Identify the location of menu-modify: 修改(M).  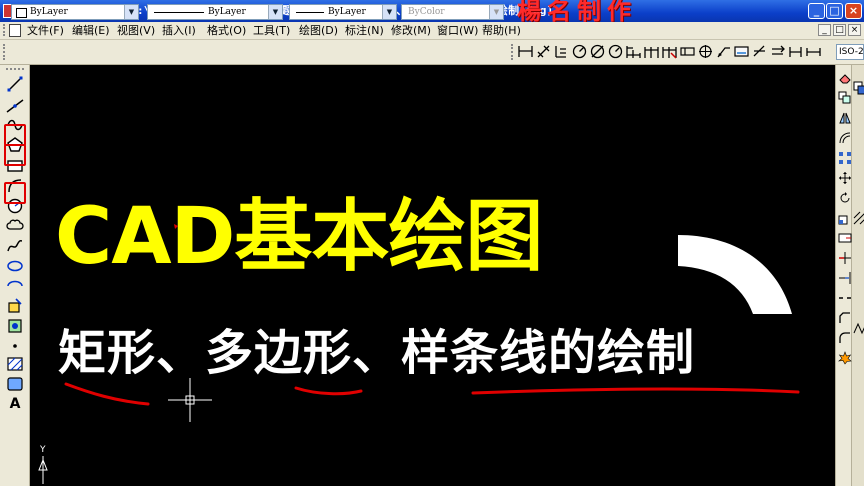
(411, 30).